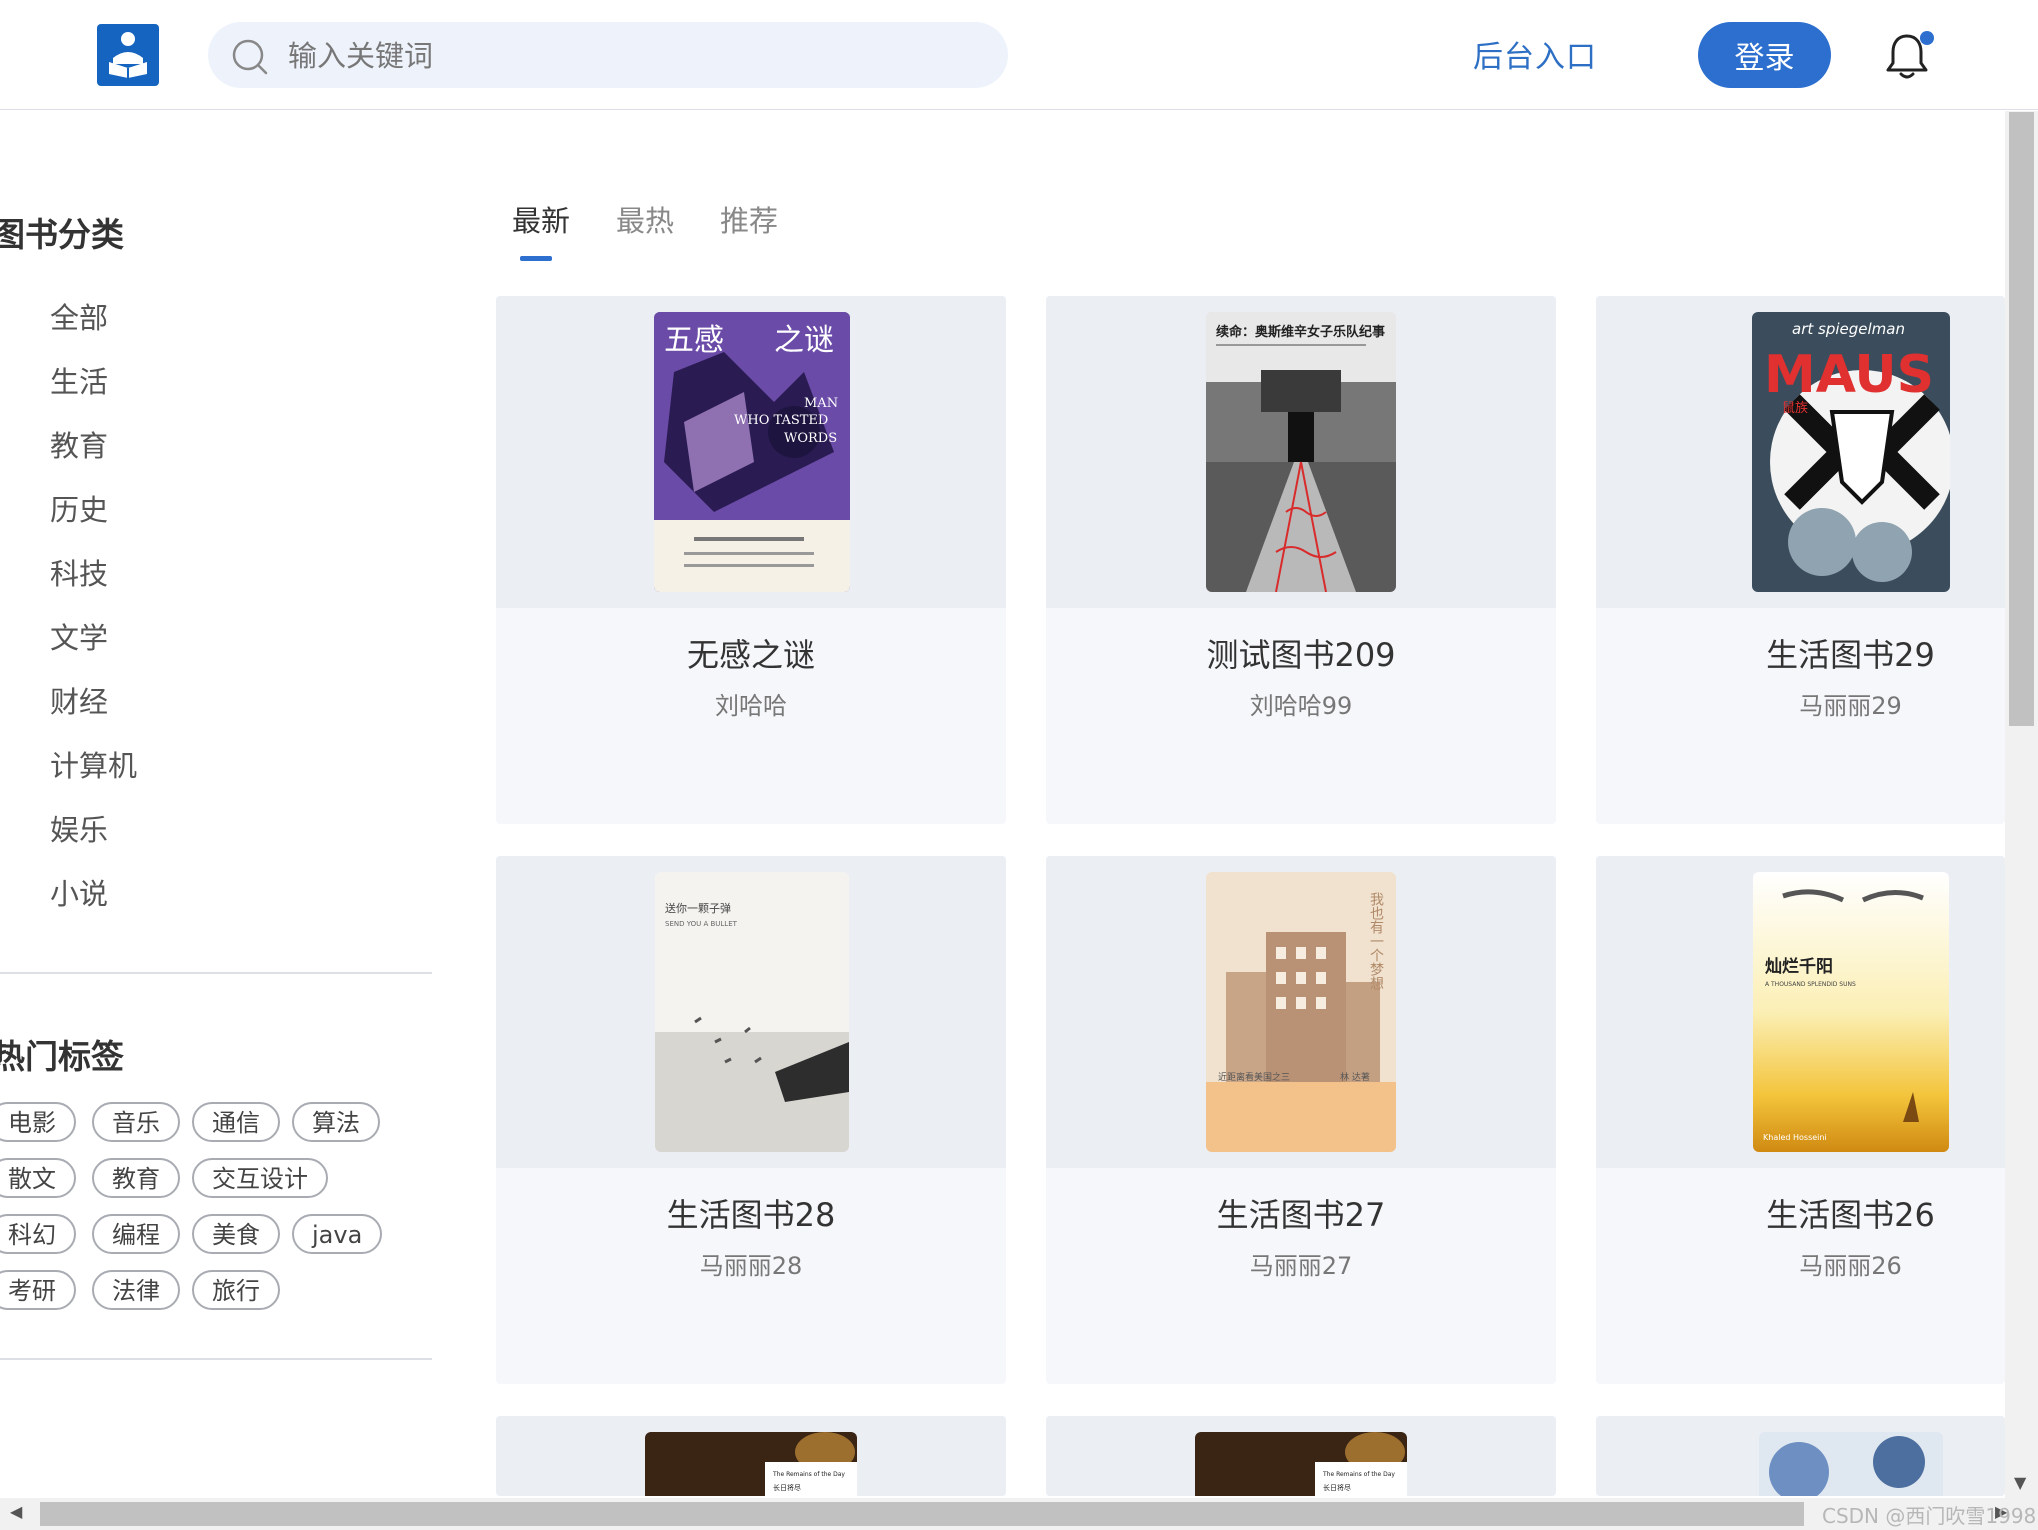 The width and height of the screenshot is (2038, 1530). Describe the element at coordinates (751, 1213) in the screenshot. I see `book-title: 生活图书28` at that location.